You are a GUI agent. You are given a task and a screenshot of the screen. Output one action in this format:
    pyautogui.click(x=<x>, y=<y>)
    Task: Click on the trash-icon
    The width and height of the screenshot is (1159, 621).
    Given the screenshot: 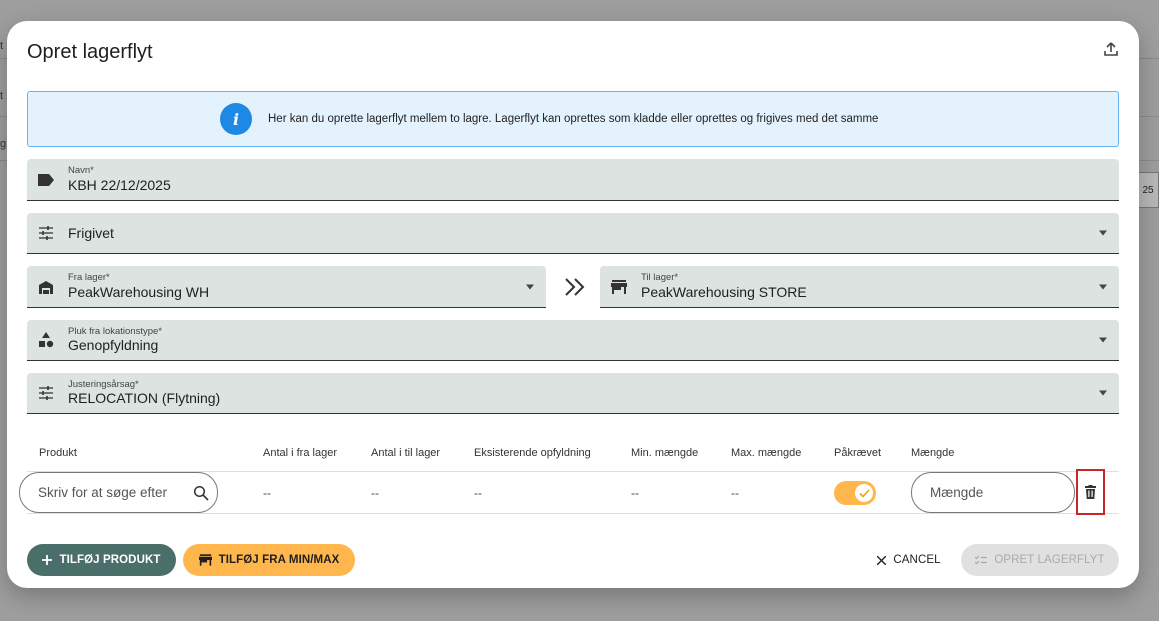 What is the action you would take?
    pyautogui.click(x=1090, y=492)
    